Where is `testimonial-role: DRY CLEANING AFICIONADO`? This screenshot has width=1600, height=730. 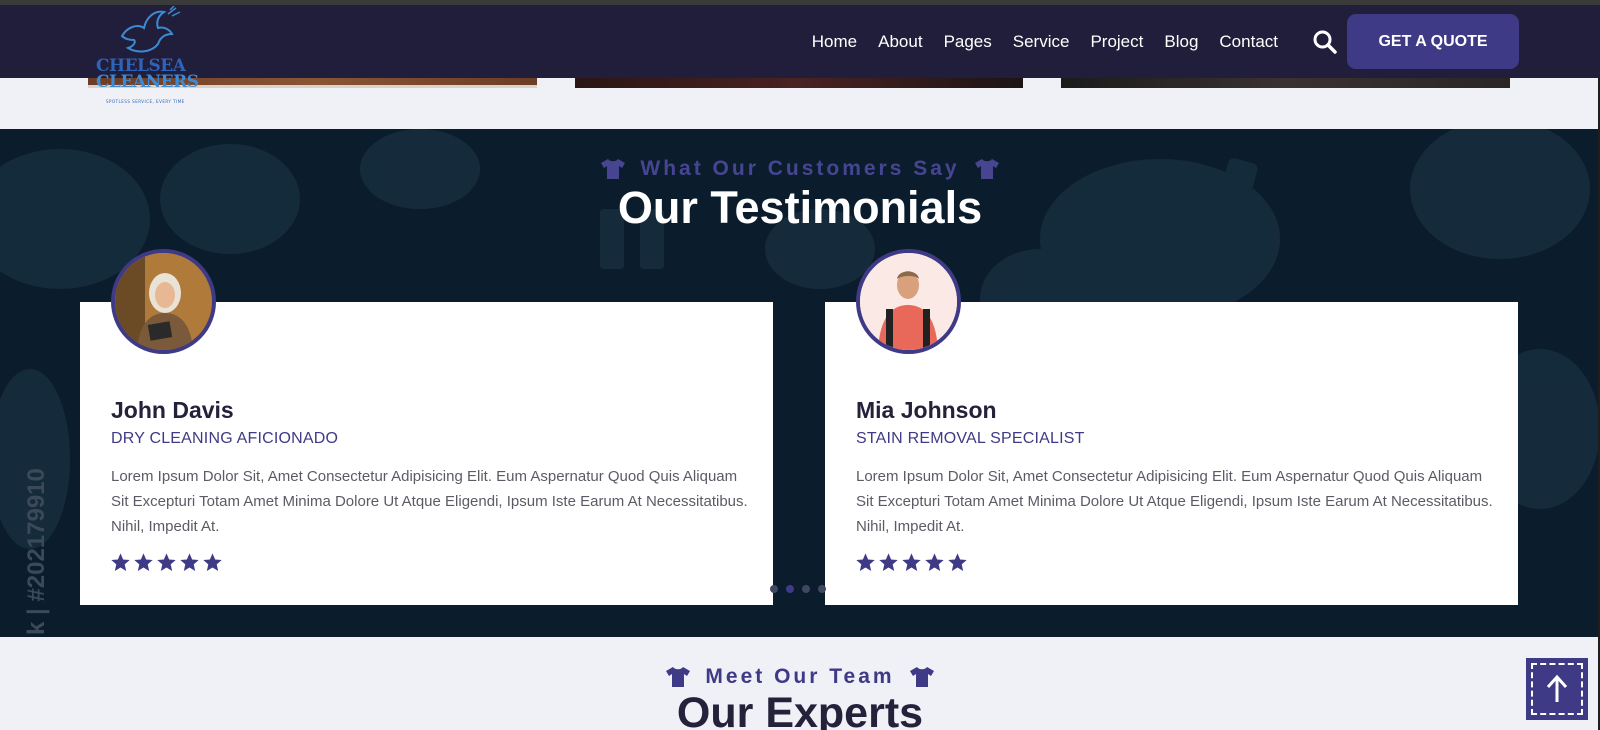
testimonial-role: DRY CLEANING AFICIONADO is located at coordinates (225, 438).